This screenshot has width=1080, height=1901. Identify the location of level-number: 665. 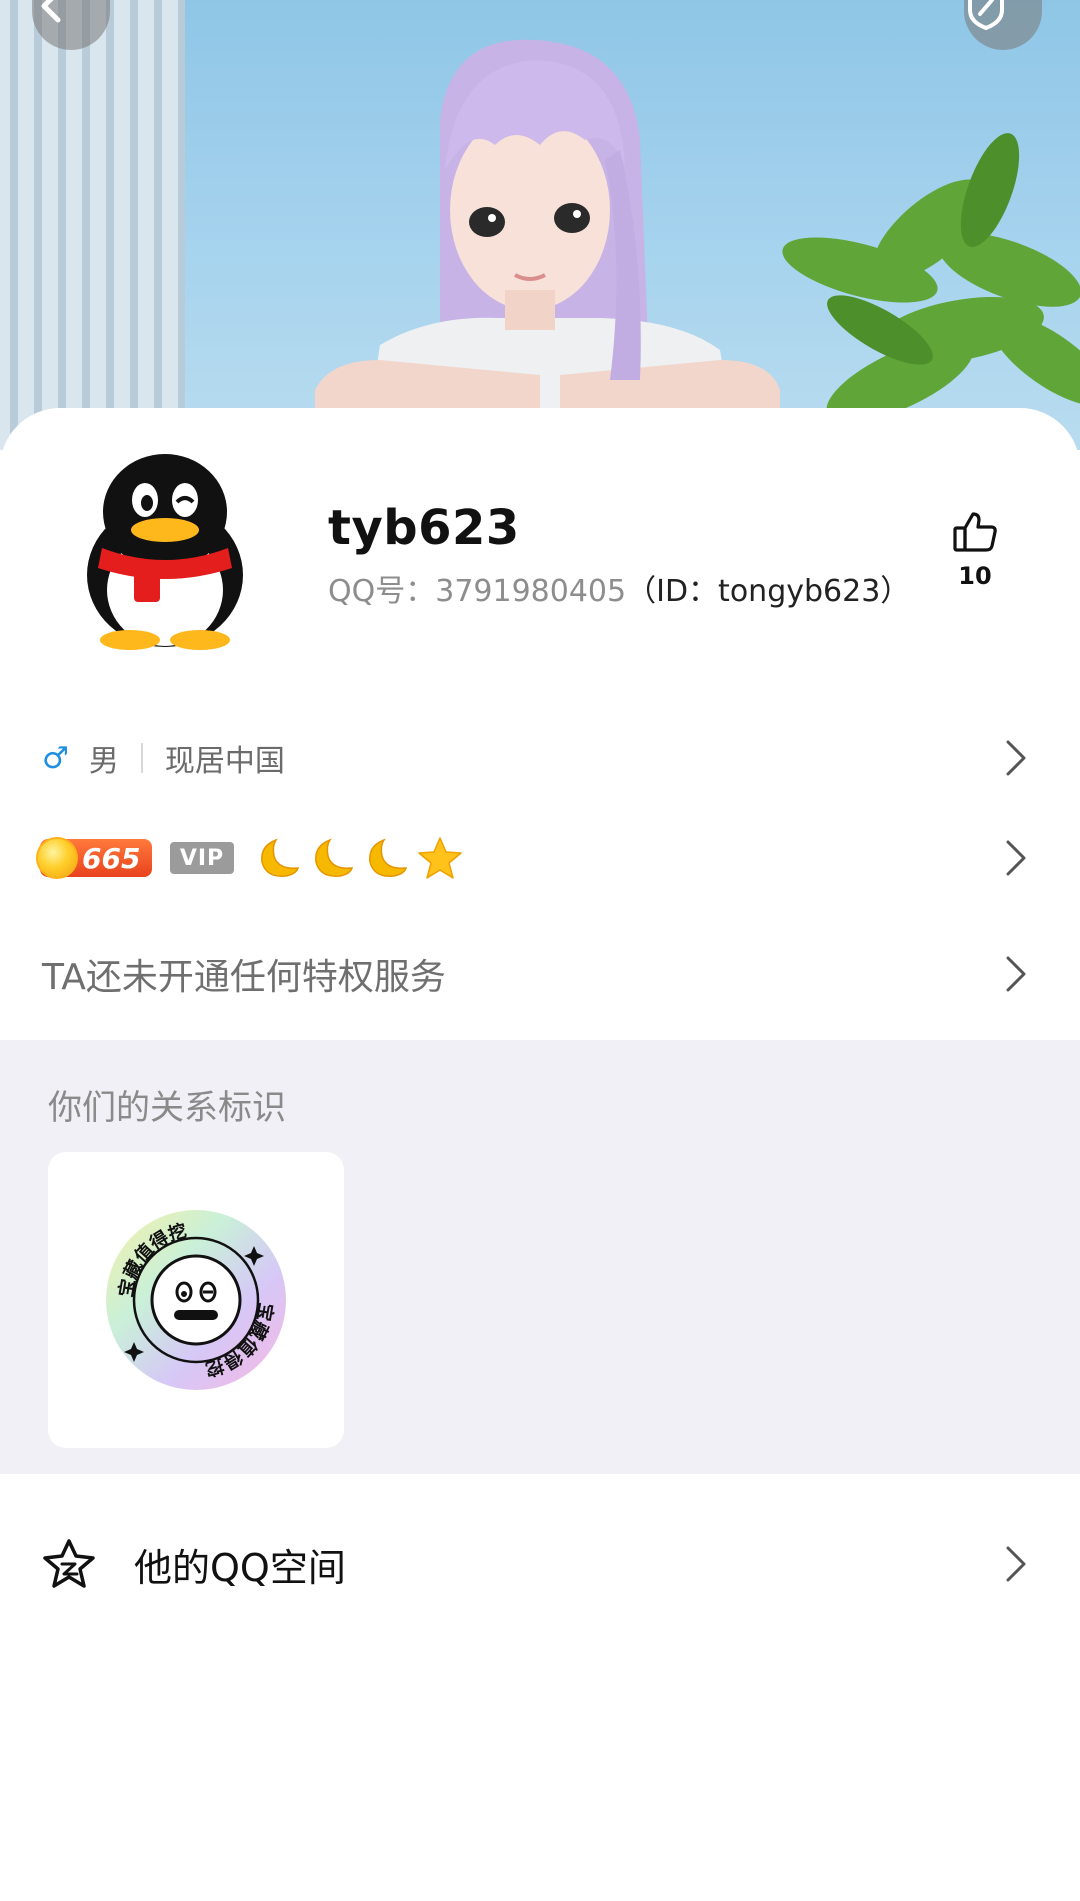
(111, 858).